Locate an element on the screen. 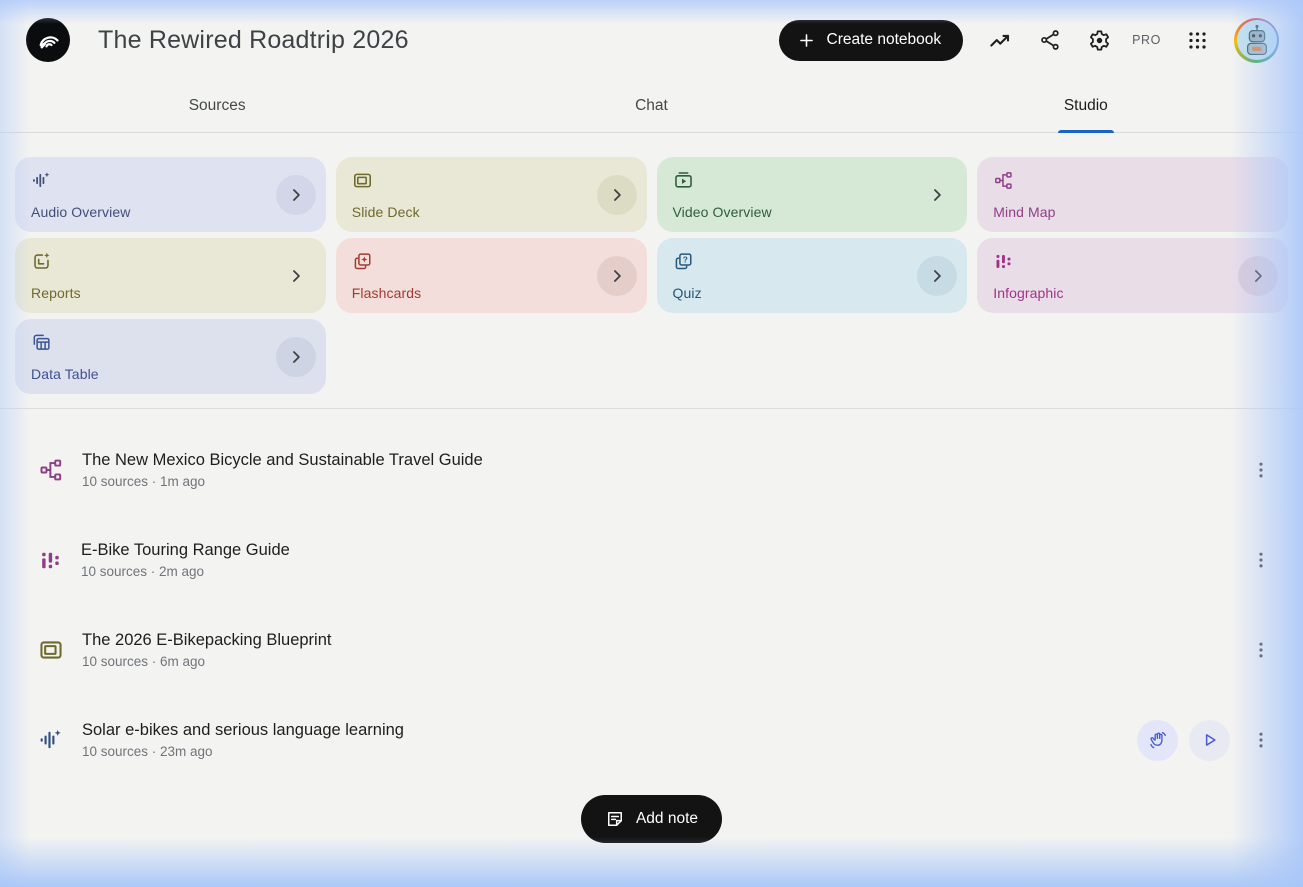 This screenshot has height=887, width=1303. active-tab-underline is located at coordinates (1085, 131).